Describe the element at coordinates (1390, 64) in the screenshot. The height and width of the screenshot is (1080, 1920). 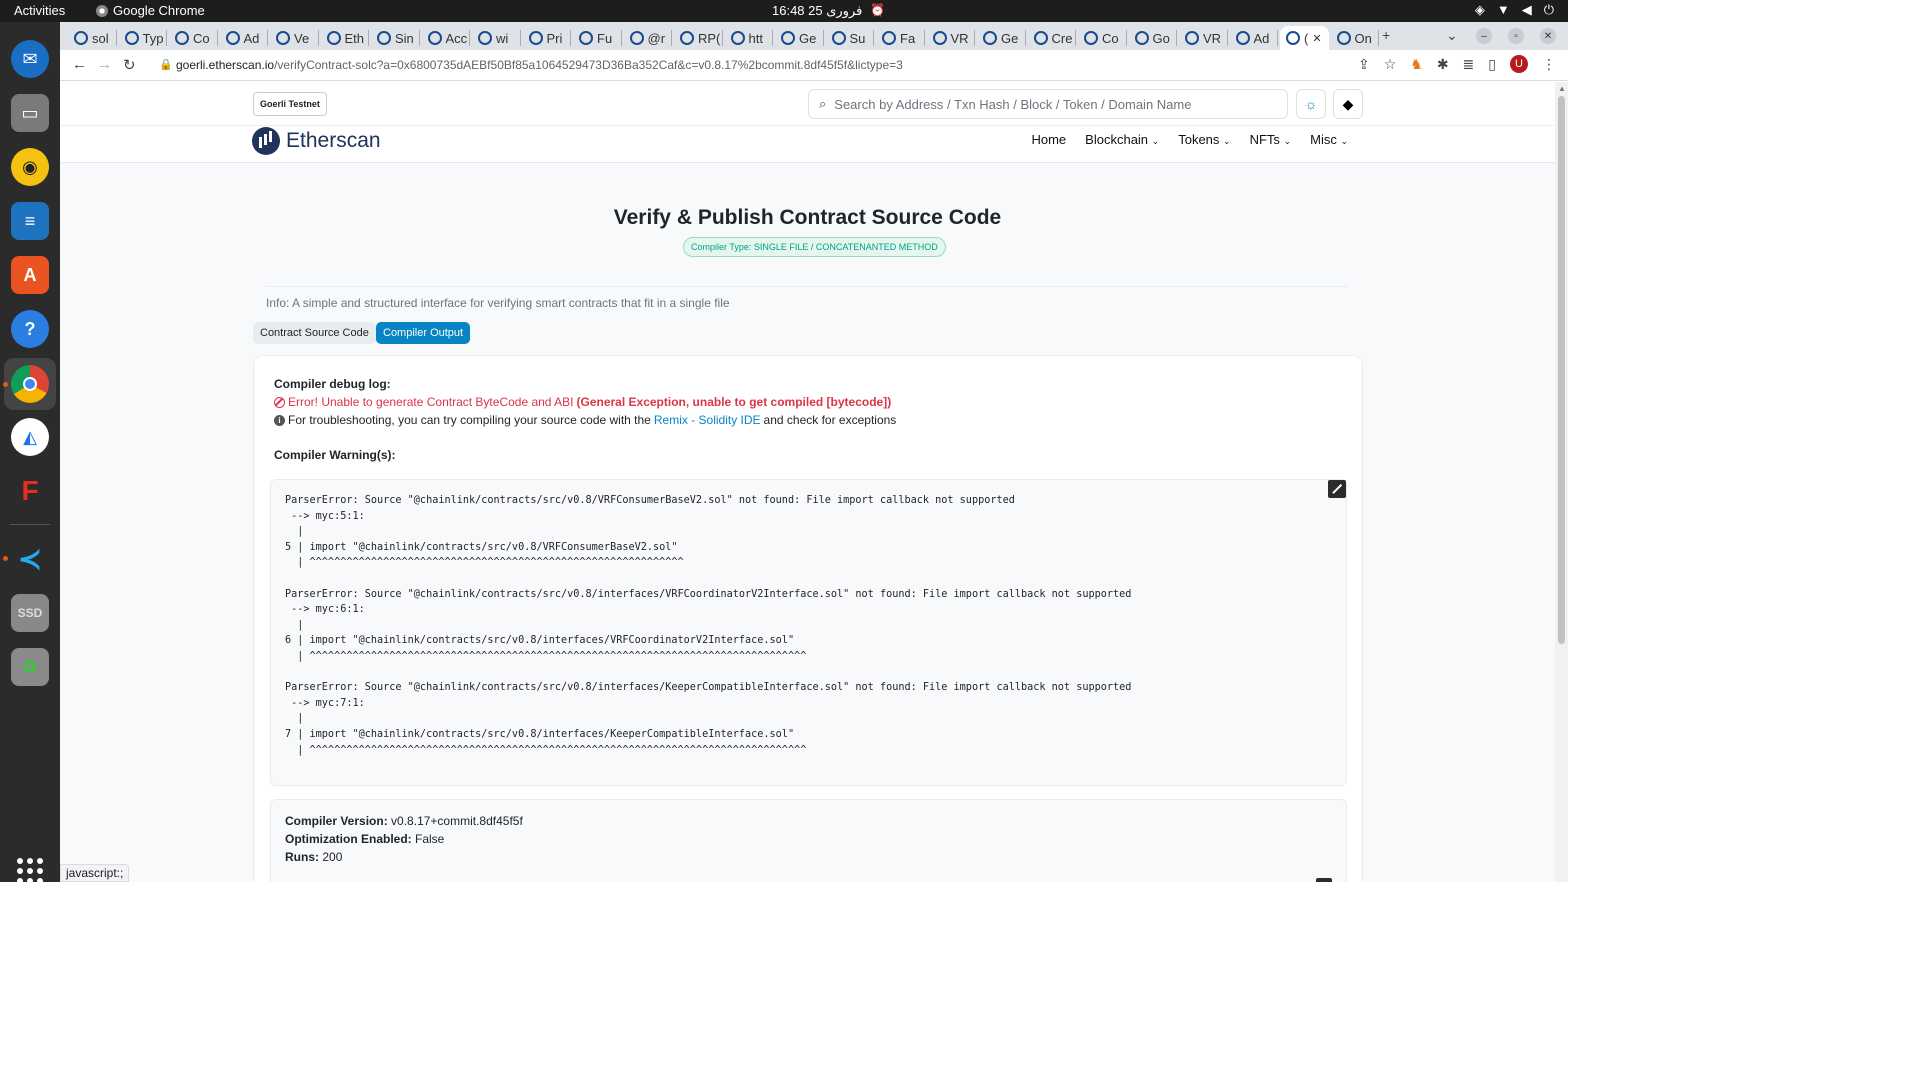
I see `bookmark-star-icon: ☆` at that location.